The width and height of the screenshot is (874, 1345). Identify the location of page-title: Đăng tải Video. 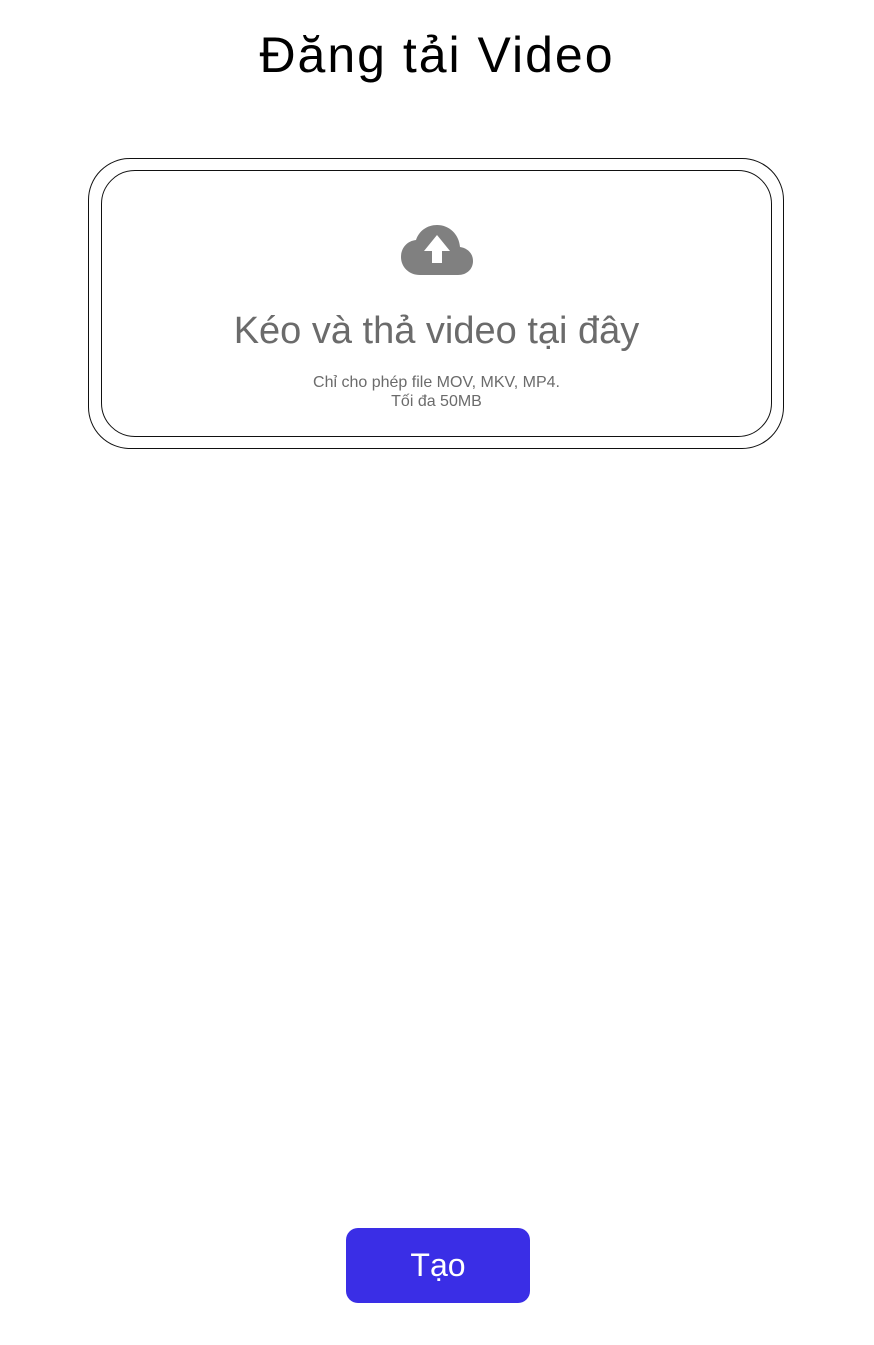
(437, 55).